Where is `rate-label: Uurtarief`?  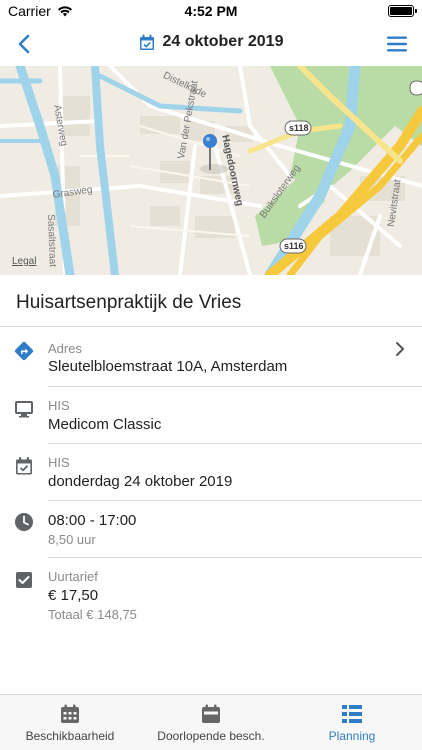 rate-label: Uurtarief is located at coordinates (73, 576).